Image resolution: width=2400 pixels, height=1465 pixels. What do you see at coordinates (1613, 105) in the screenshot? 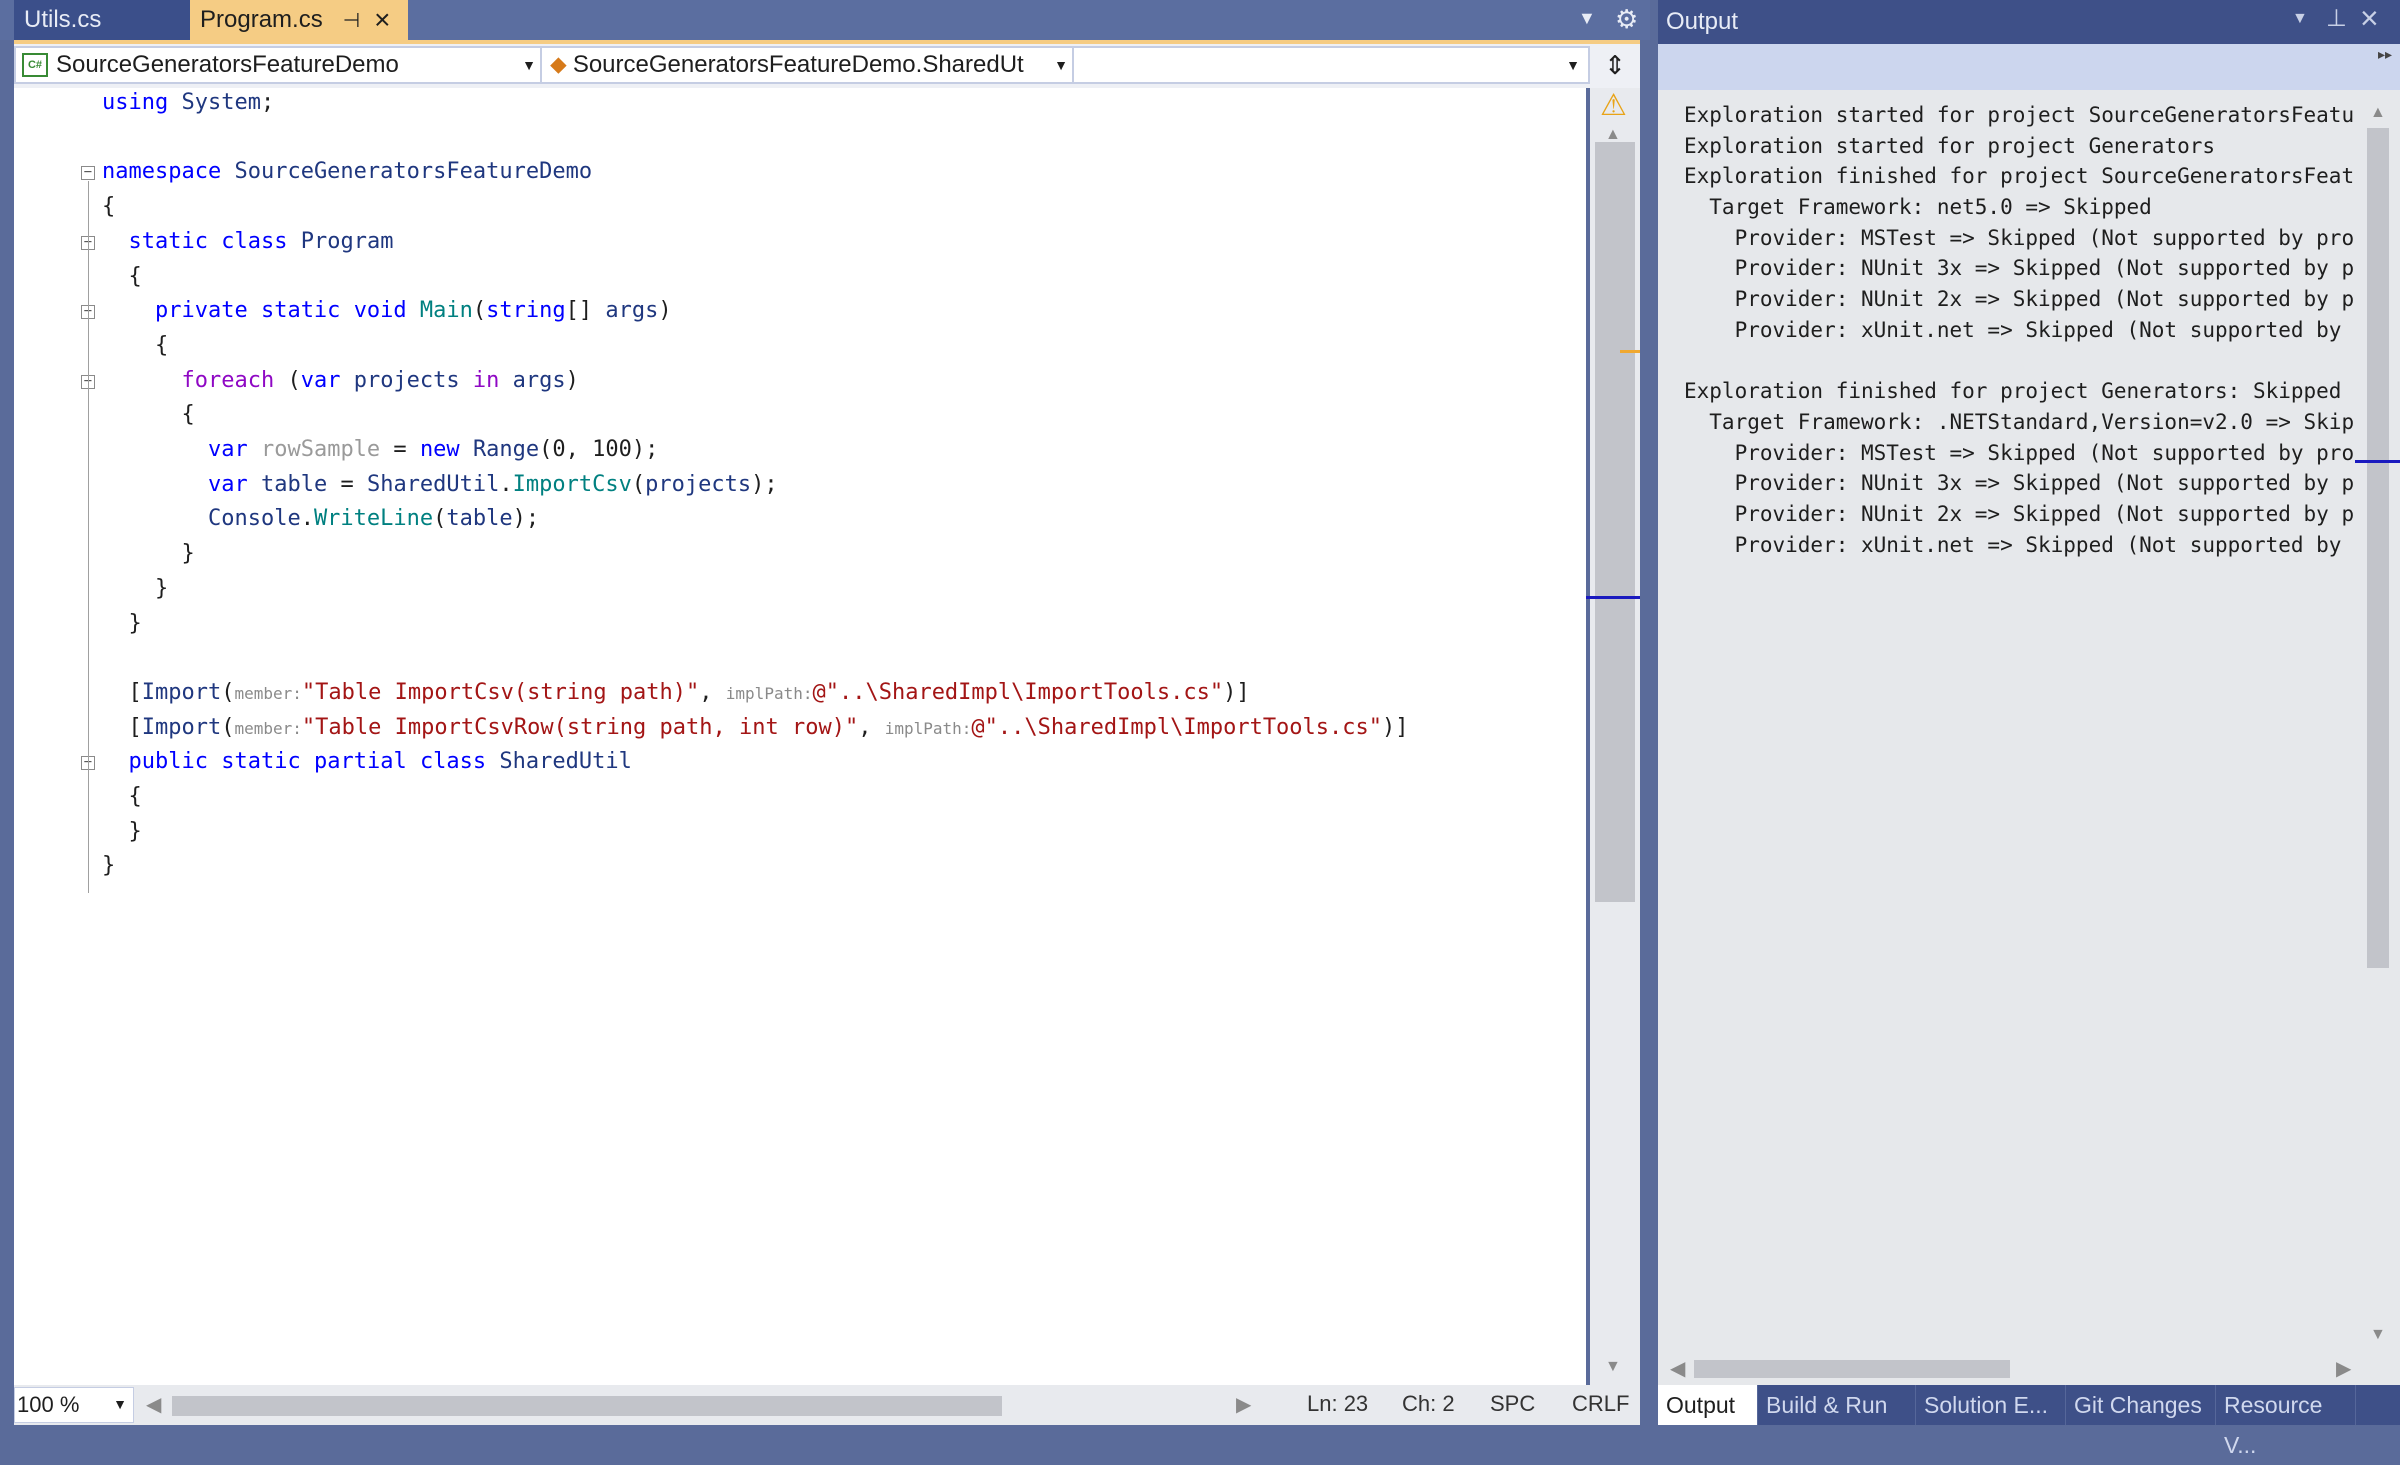
I see `warning-icon: ⚠` at bounding box center [1613, 105].